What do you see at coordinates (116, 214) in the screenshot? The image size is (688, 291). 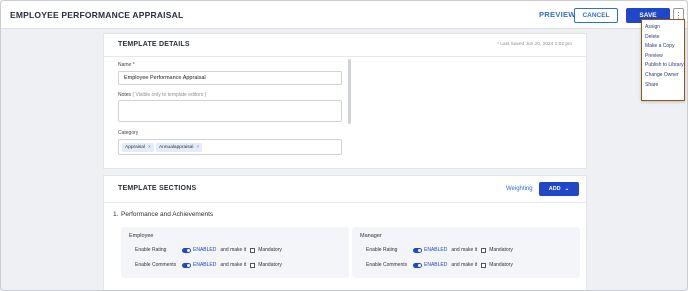 I see `section-number: 1.` at bounding box center [116, 214].